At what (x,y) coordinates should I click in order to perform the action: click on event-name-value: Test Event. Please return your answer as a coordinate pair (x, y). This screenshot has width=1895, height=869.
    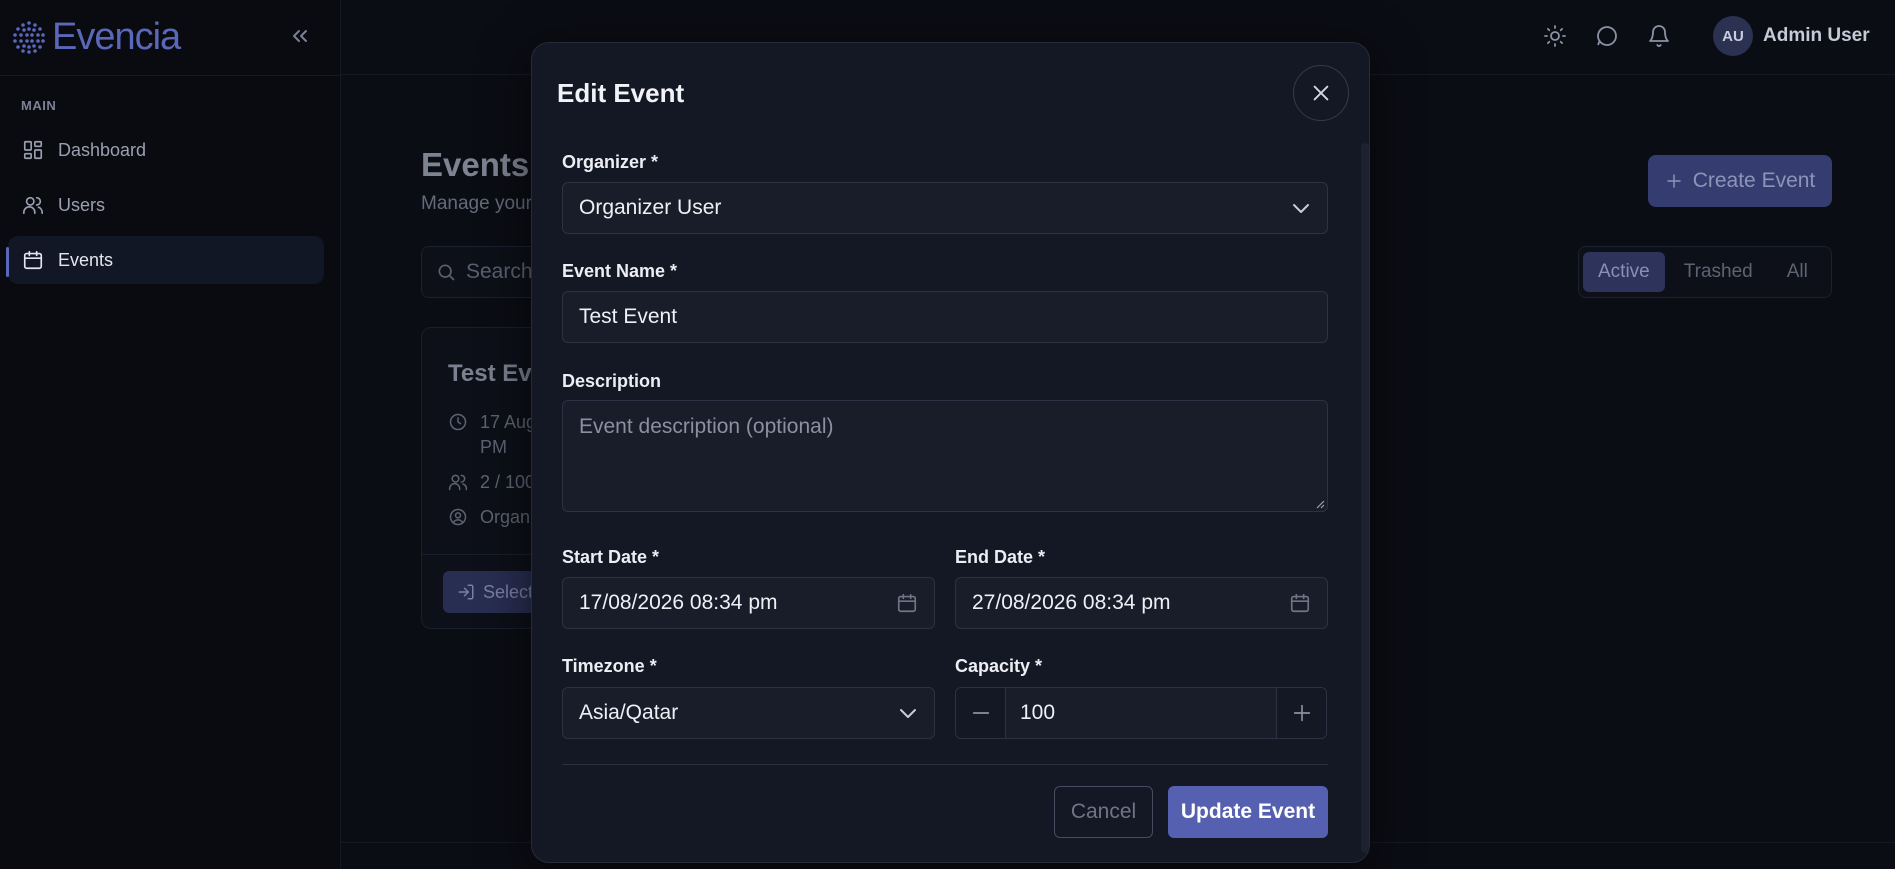
    Looking at the image, I should click on (628, 316).